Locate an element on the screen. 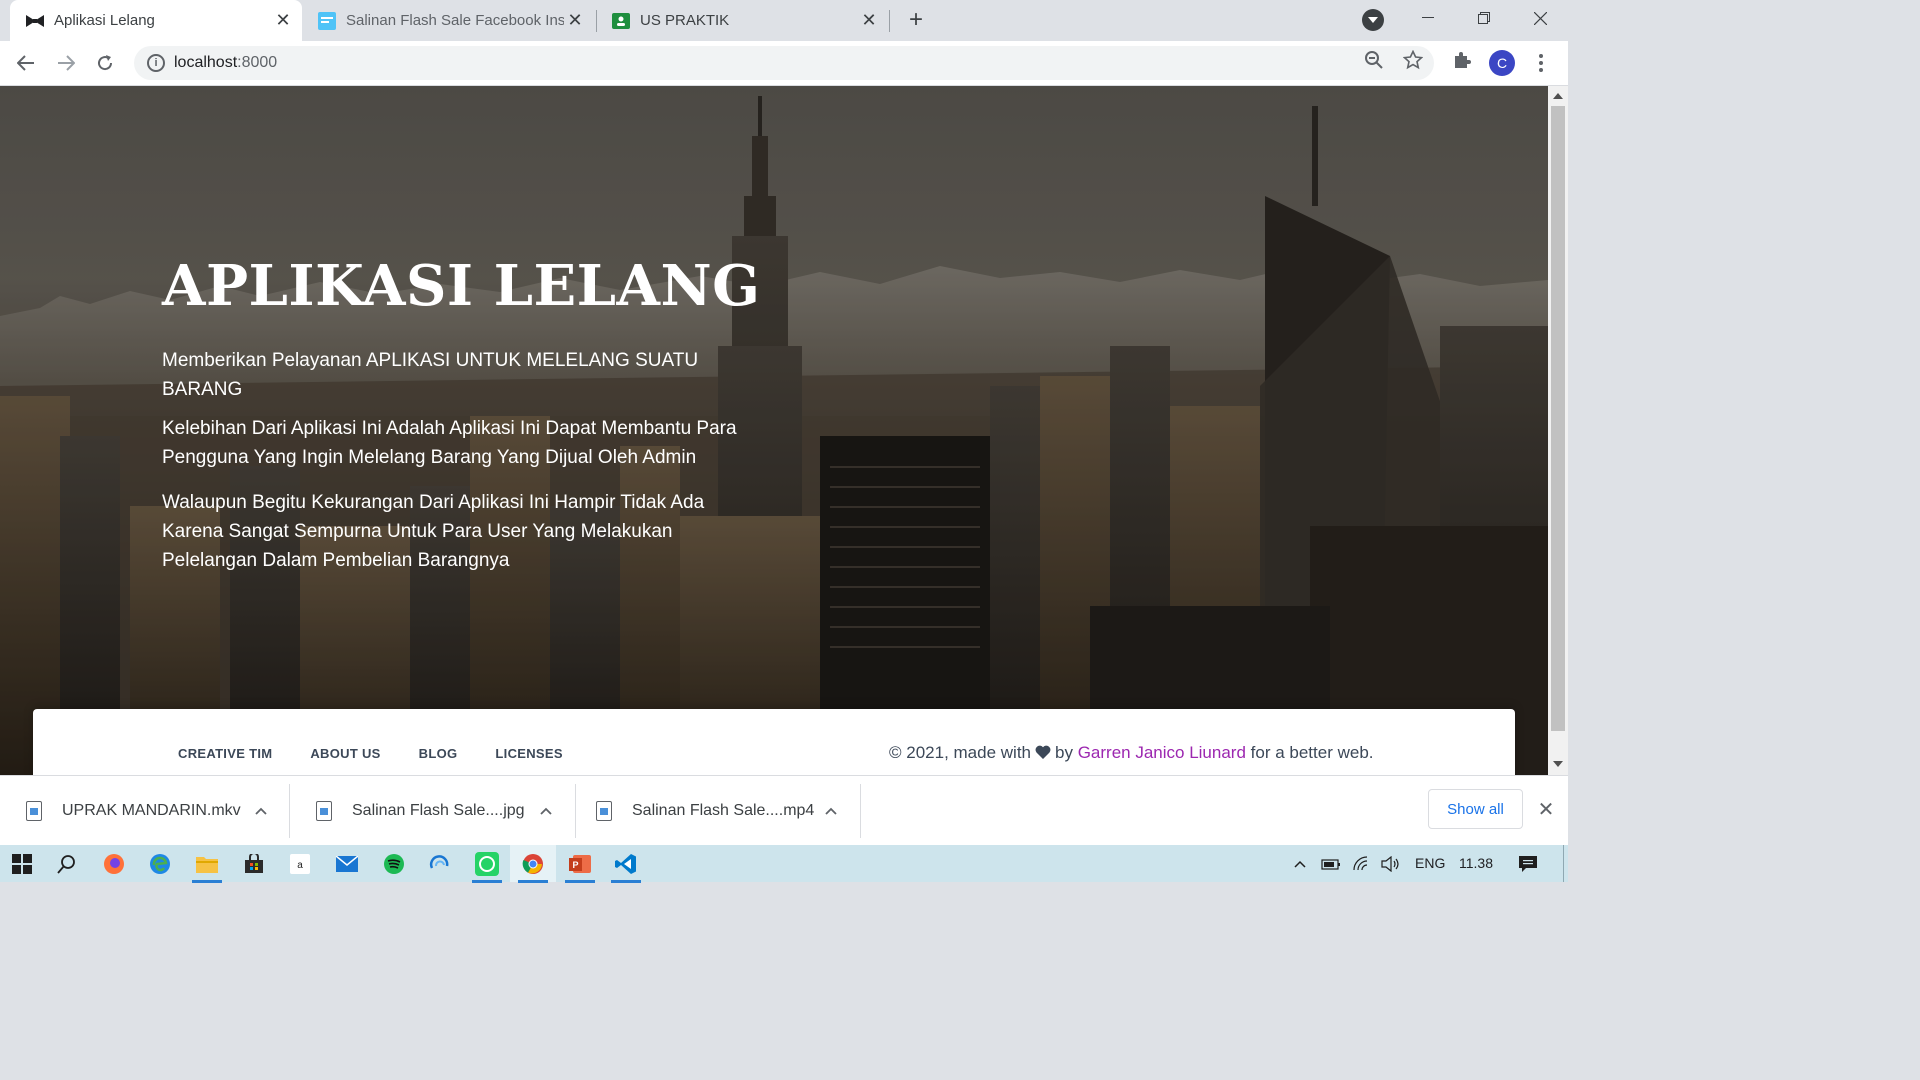 The width and height of the screenshot is (1920, 1080). mail-icon is located at coordinates (347, 864).